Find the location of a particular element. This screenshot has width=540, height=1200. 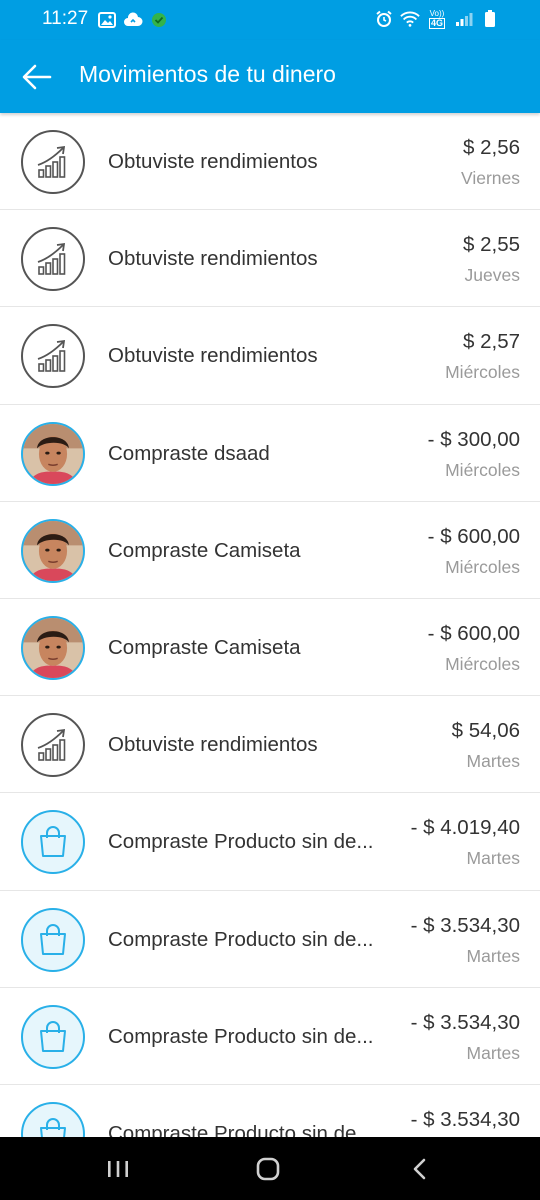

cloud-sync-icon is located at coordinates (133, 20).